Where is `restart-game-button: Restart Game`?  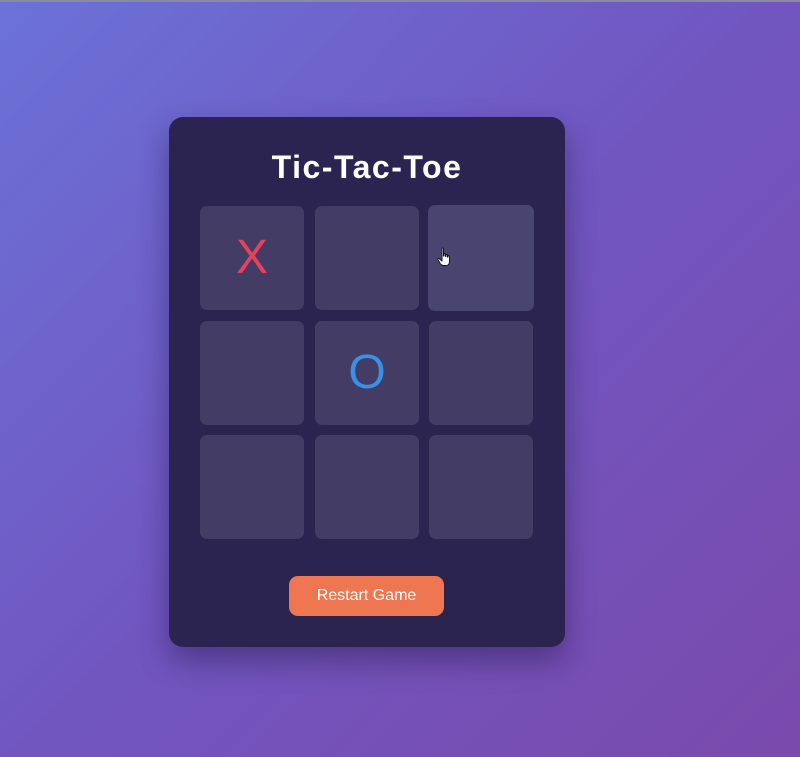
restart-game-button: Restart Game is located at coordinates (366, 596).